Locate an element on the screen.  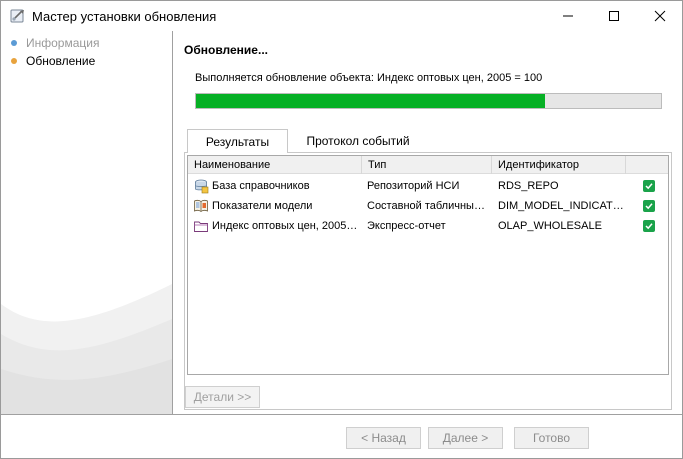
column-header-id: Идентификатор is located at coordinates (559, 165).